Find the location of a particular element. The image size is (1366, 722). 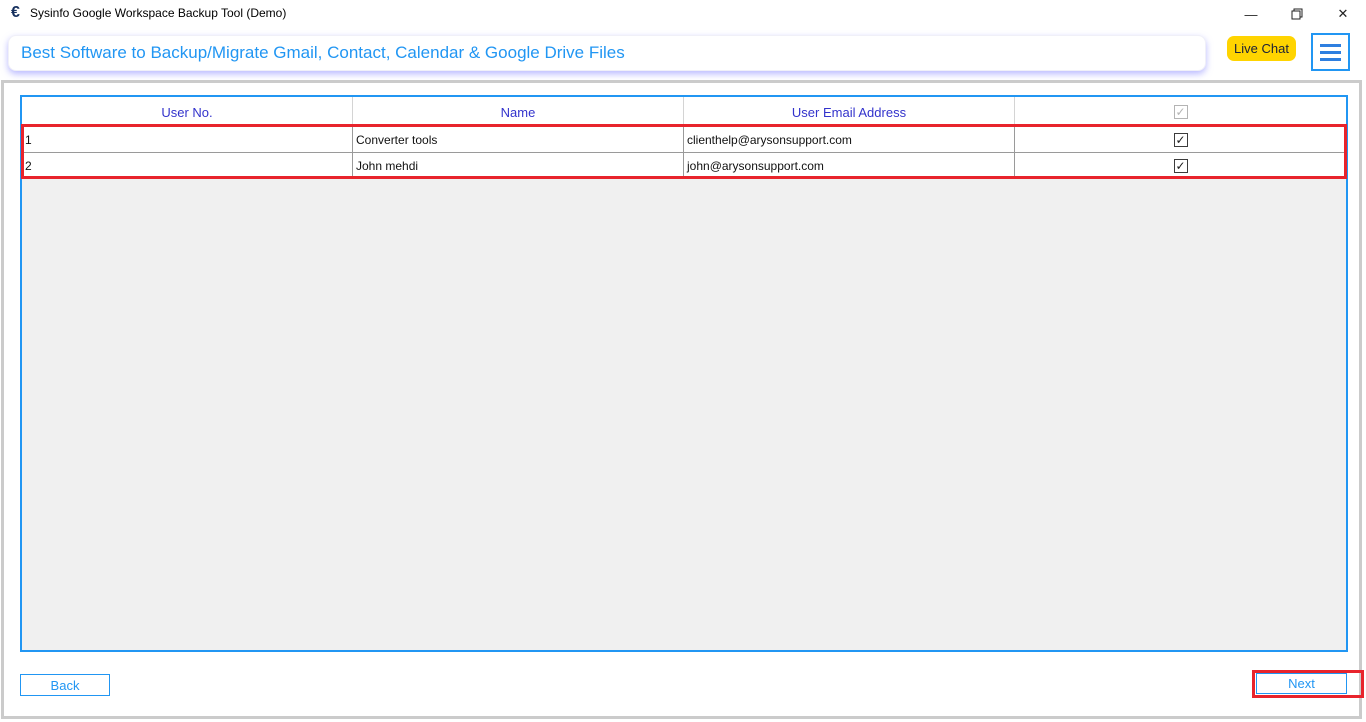

next-button: Next is located at coordinates (1301, 683).